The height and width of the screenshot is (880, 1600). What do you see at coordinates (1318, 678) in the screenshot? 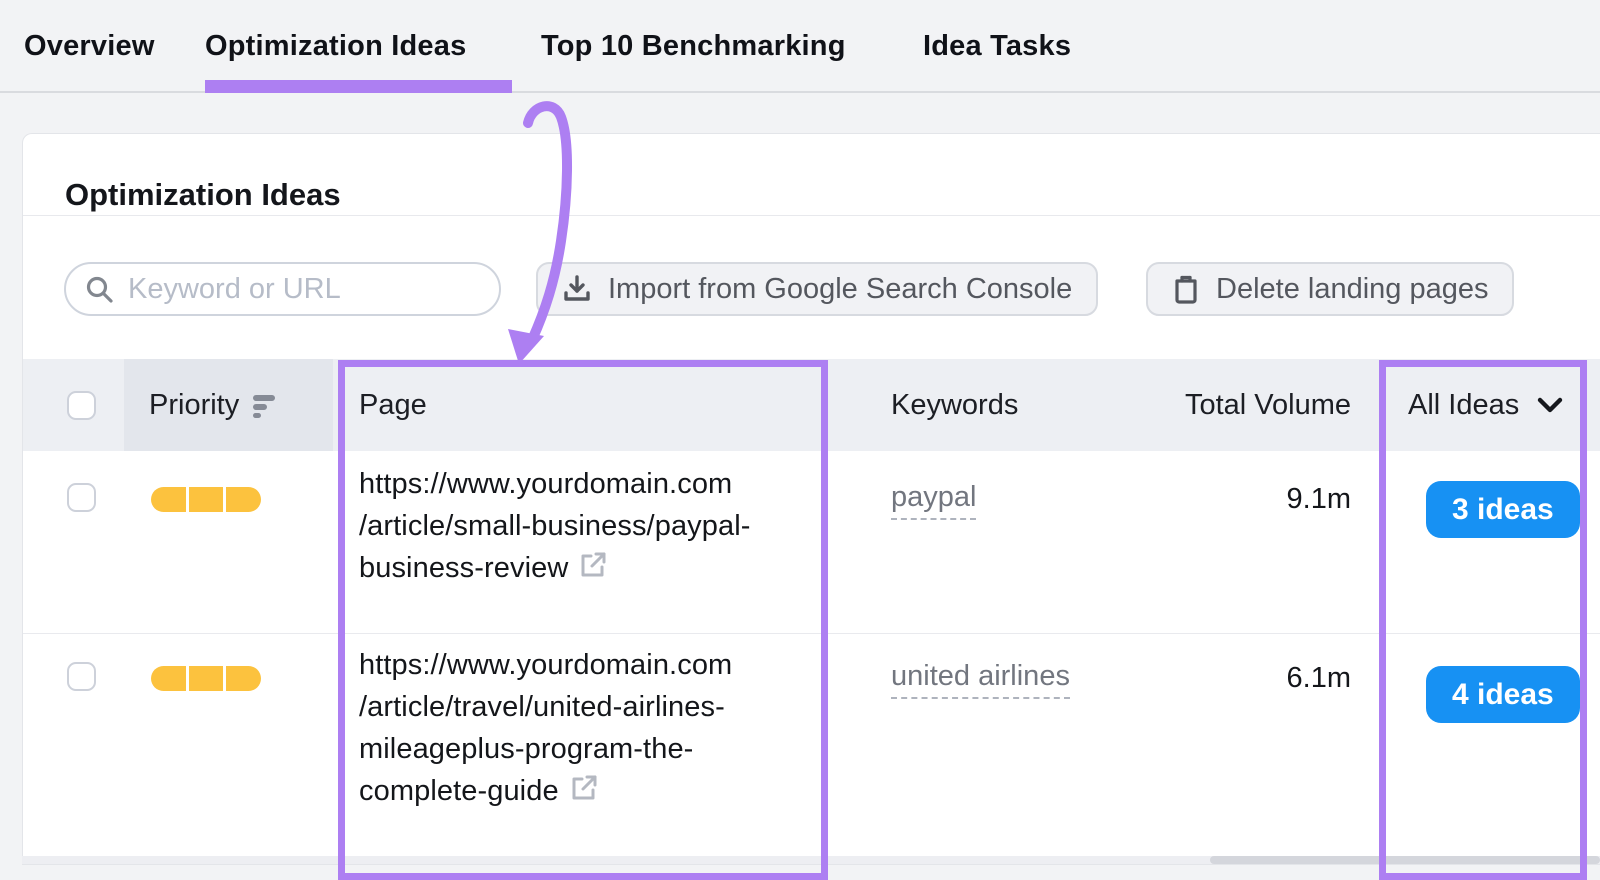
I see `total-volume-value: 6.1m` at bounding box center [1318, 678].